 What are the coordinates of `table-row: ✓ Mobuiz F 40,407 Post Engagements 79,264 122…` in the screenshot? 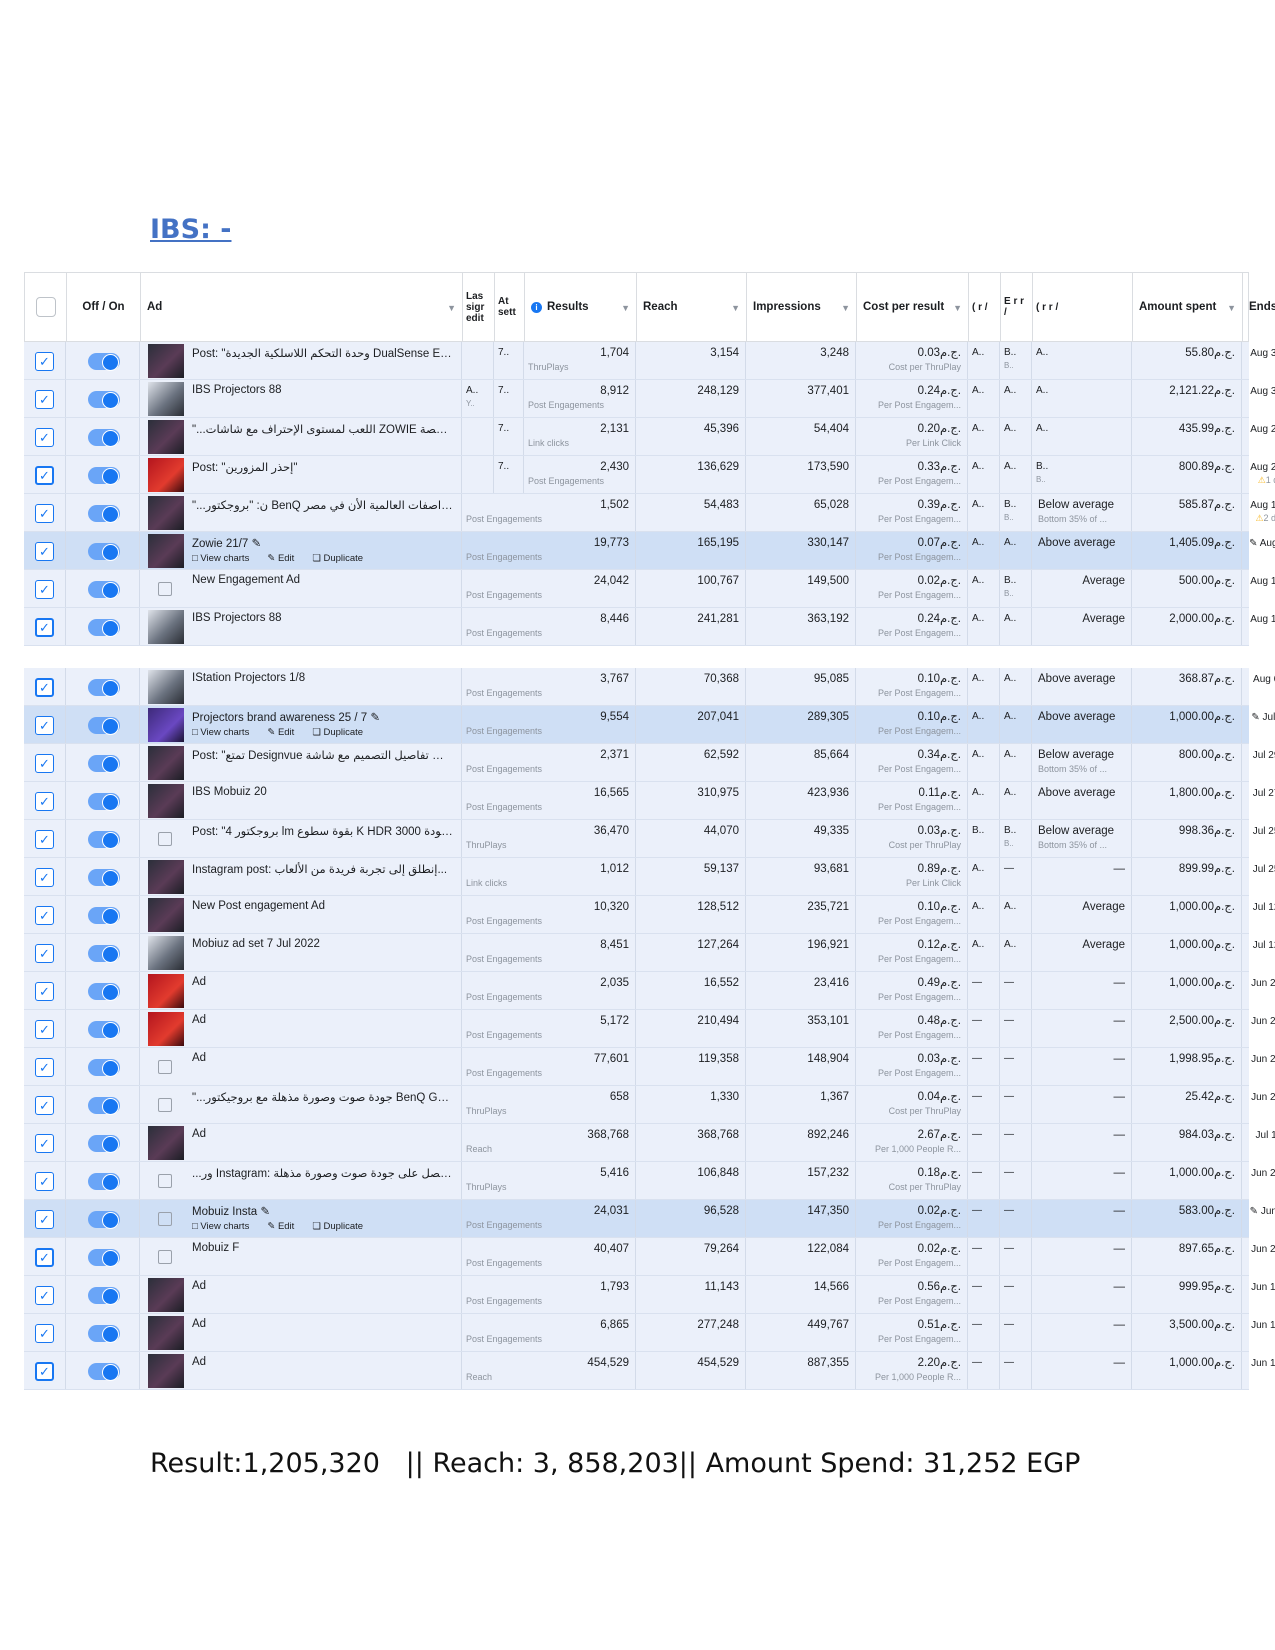 It's located at (649, 1257).